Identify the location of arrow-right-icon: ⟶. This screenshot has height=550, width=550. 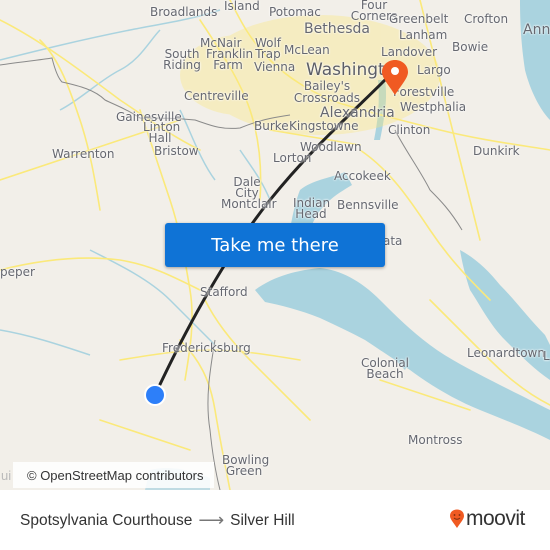
(211, 520).